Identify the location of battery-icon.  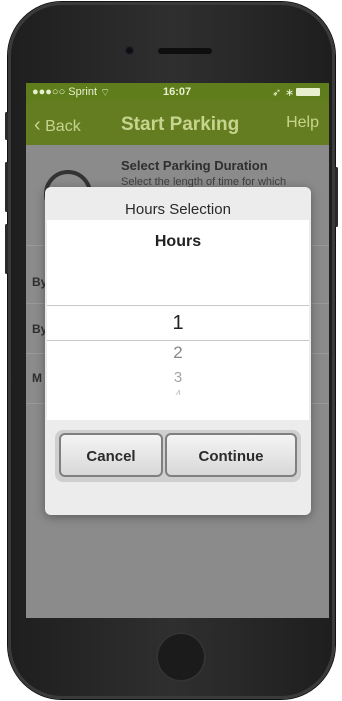
(308, 92).